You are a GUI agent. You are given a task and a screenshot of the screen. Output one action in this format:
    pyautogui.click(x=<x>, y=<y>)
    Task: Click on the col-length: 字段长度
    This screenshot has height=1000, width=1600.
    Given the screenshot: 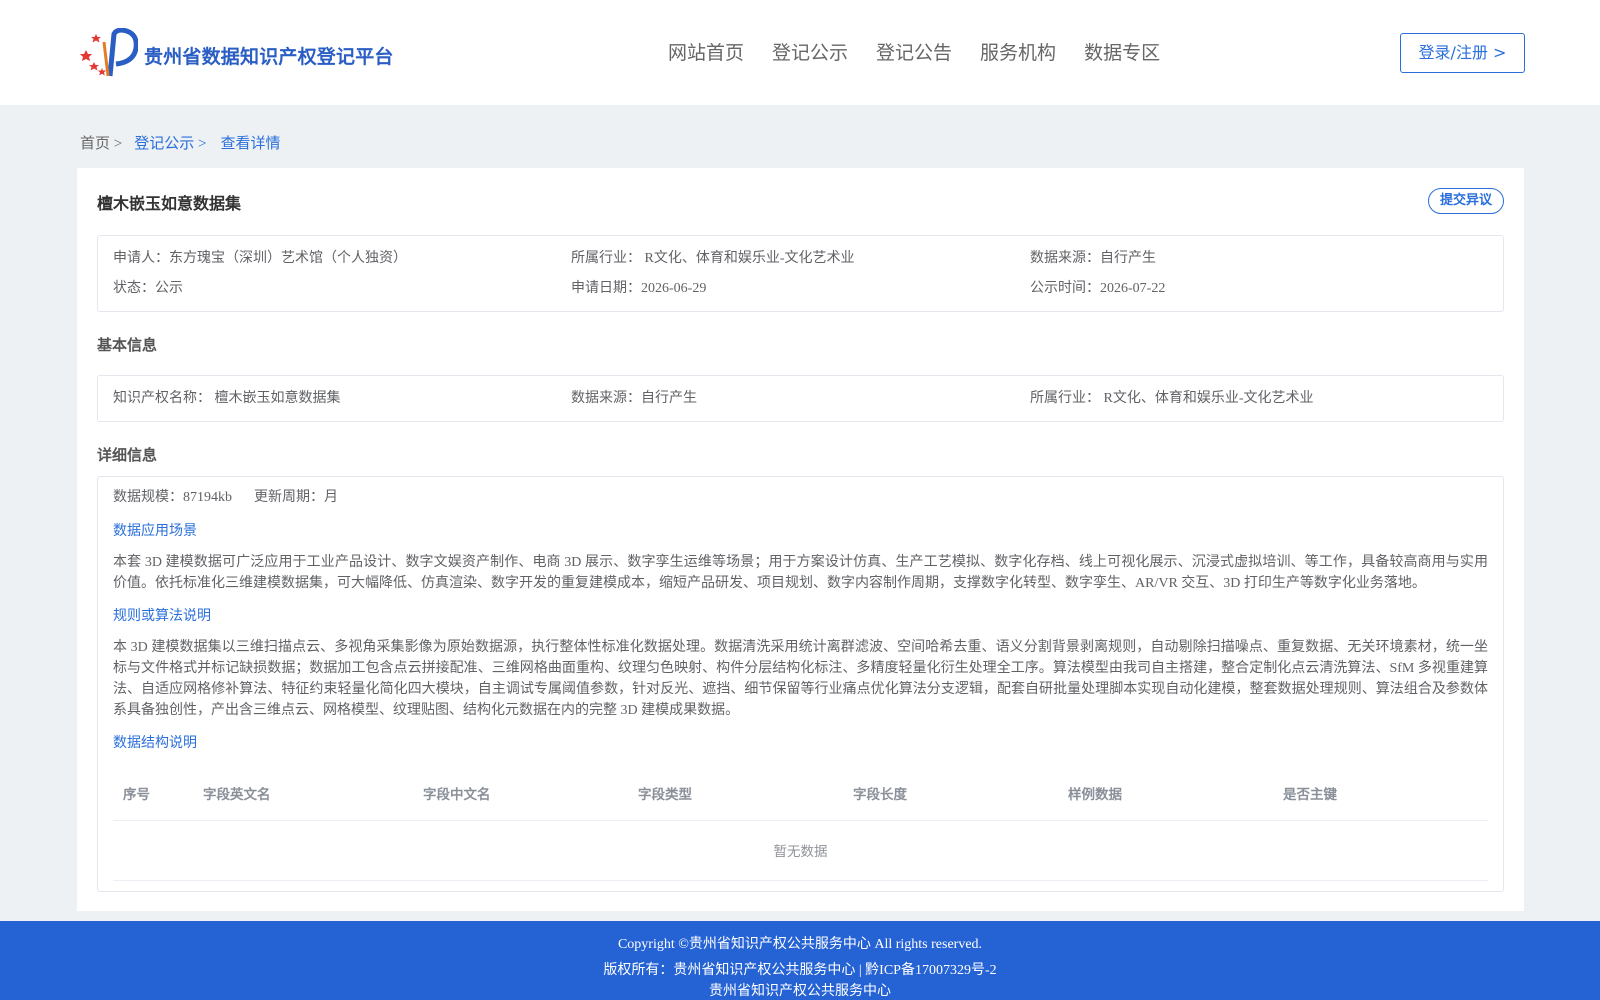 What is the action you would take?
    pyautogui.click(x=950, y=793)
    